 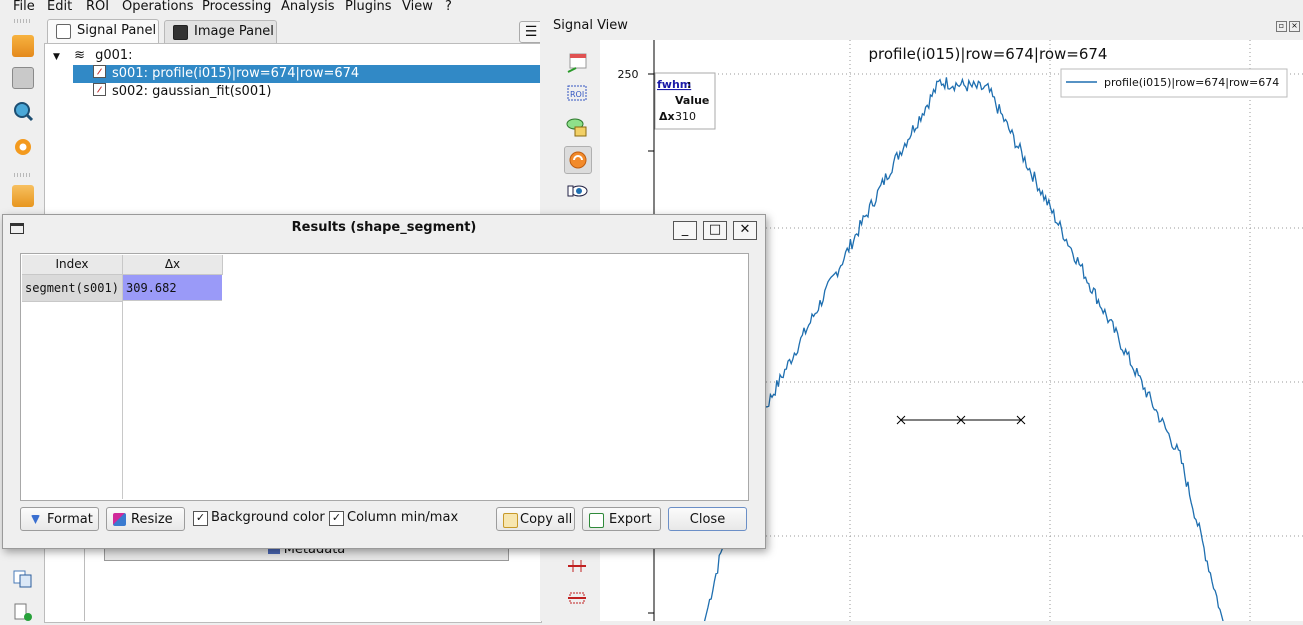 I want to click on svg-text: ROI, so click(x=577, y=94).